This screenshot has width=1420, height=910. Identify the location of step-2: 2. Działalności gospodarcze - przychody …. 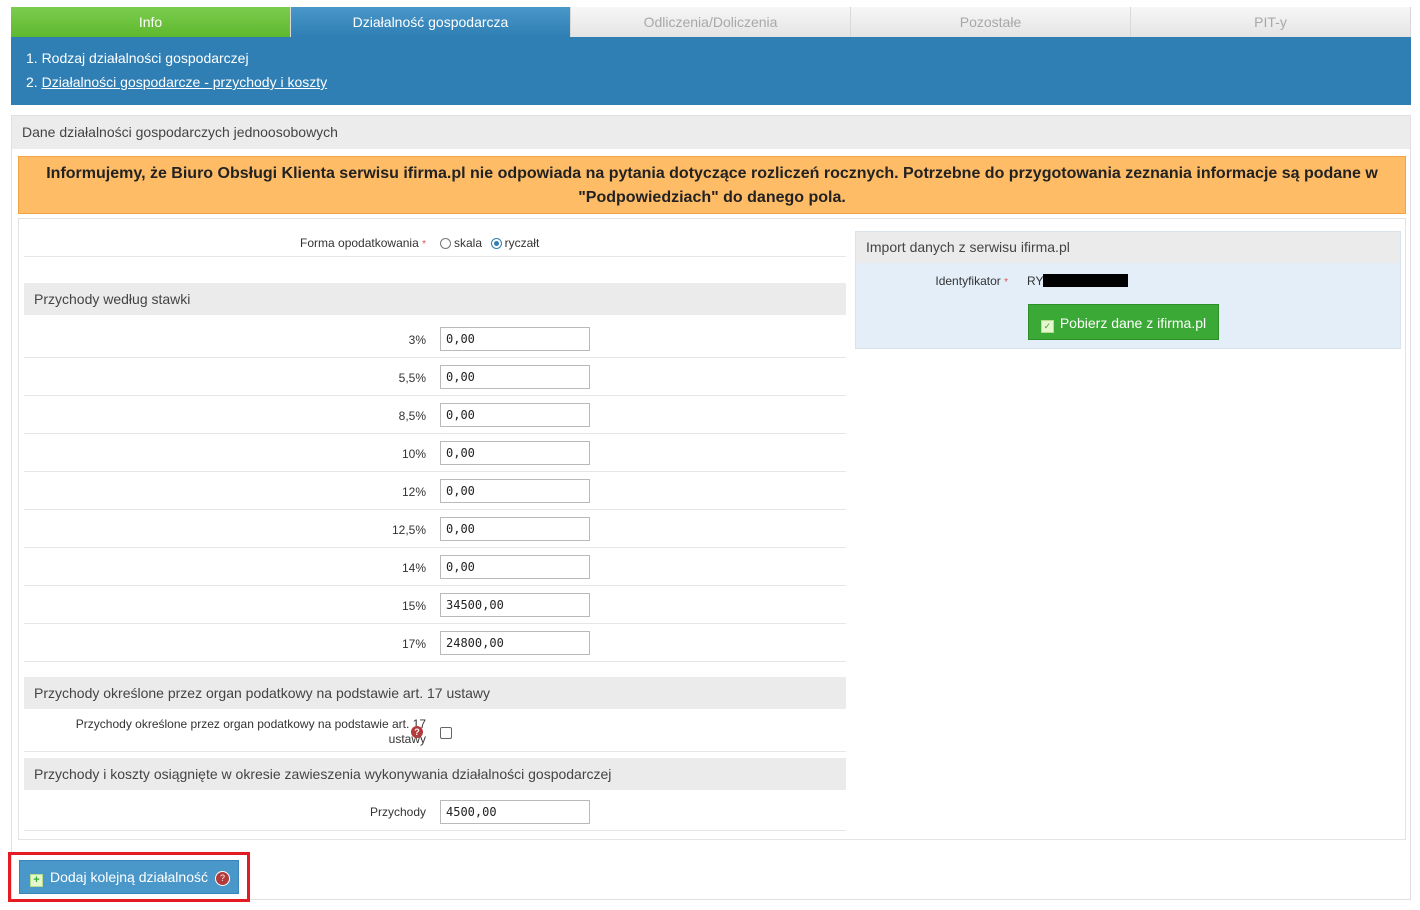
(718, 85).